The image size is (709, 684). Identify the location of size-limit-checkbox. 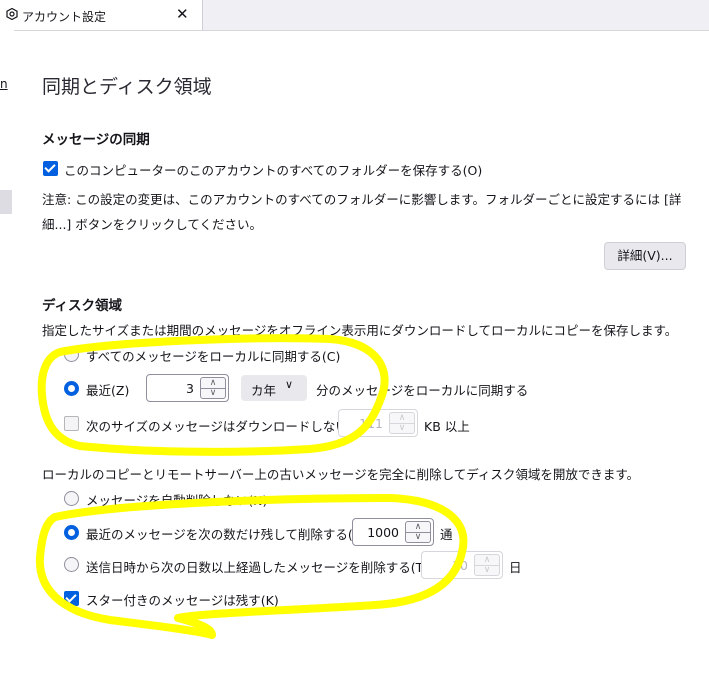
(71, 423).